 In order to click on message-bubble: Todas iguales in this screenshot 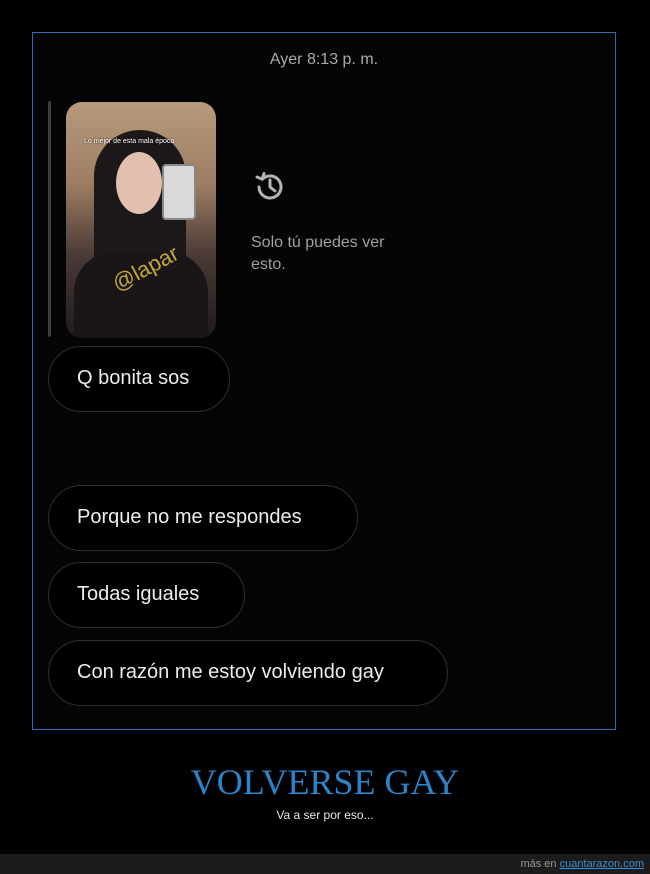, I will do `click(146, 595)`.